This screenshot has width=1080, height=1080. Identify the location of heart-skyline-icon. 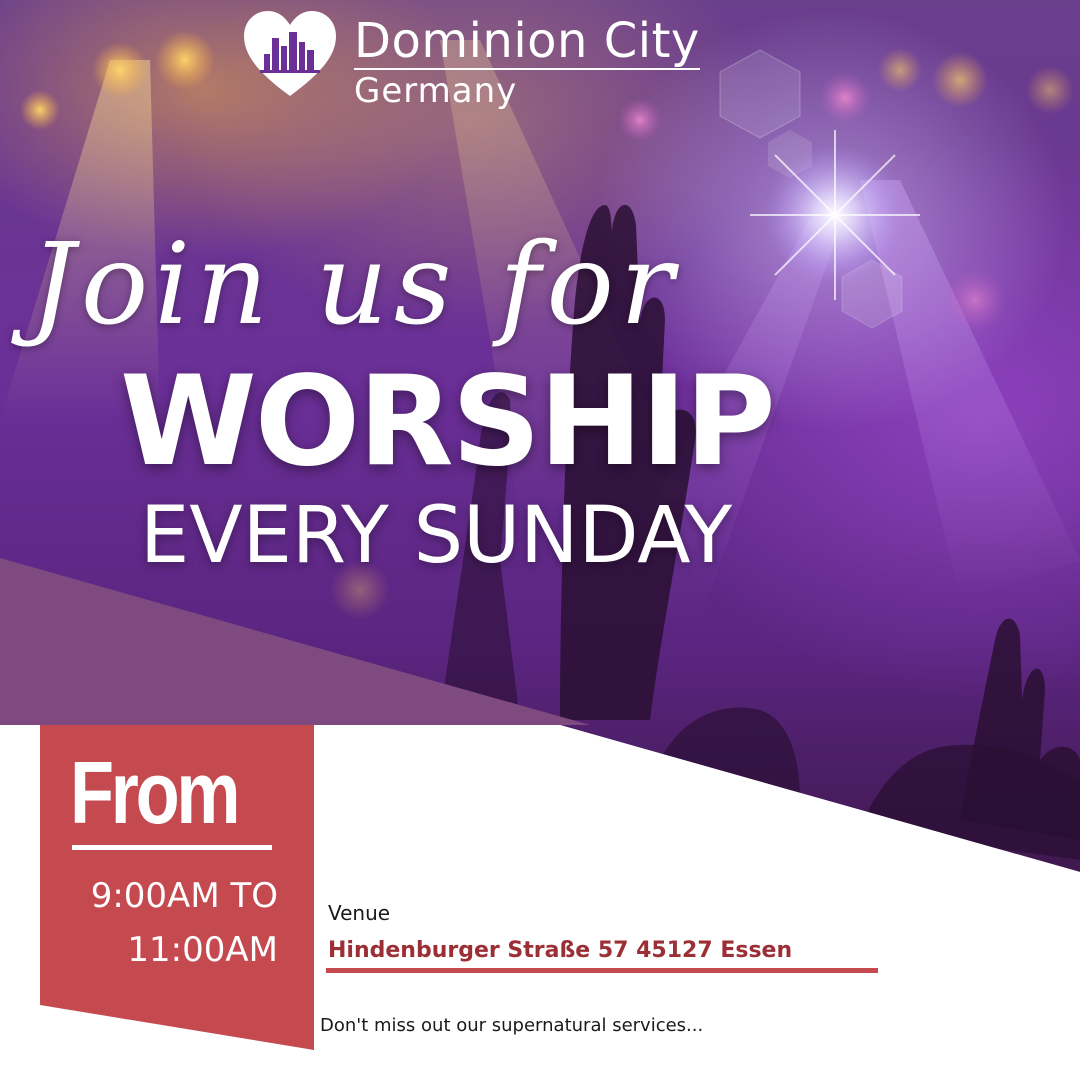
(290, 53).